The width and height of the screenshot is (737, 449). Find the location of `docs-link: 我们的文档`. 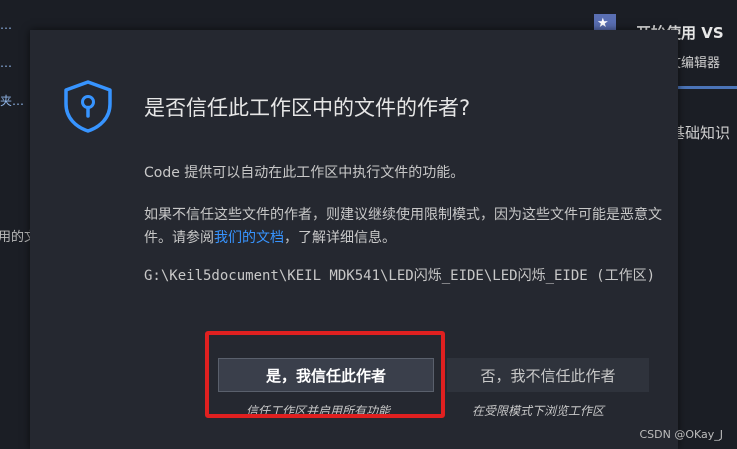

docs-link: 我们的文档 is located at coordinates (249, 238).